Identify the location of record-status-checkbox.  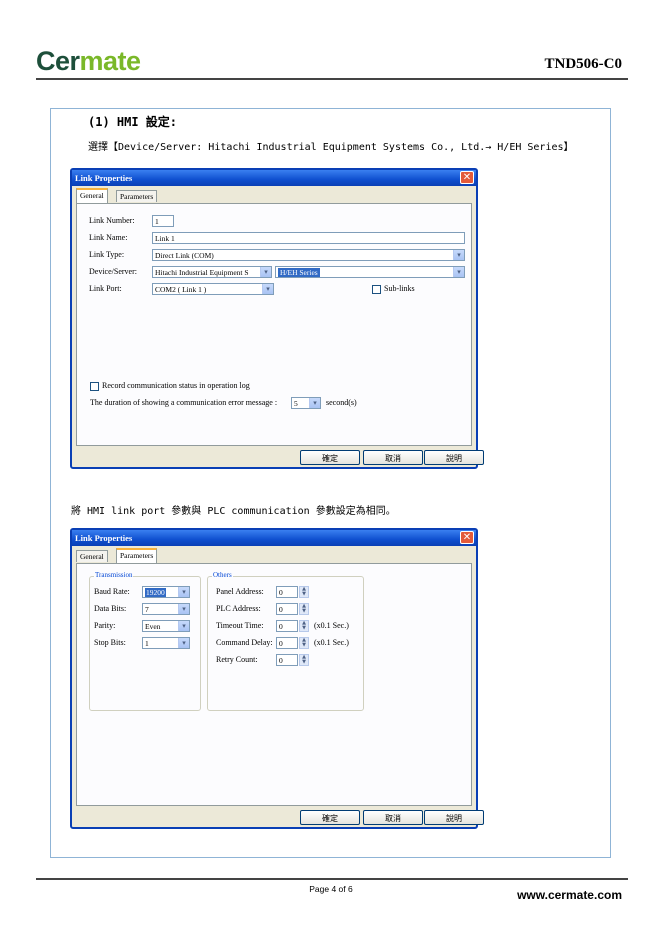
(94, 386).